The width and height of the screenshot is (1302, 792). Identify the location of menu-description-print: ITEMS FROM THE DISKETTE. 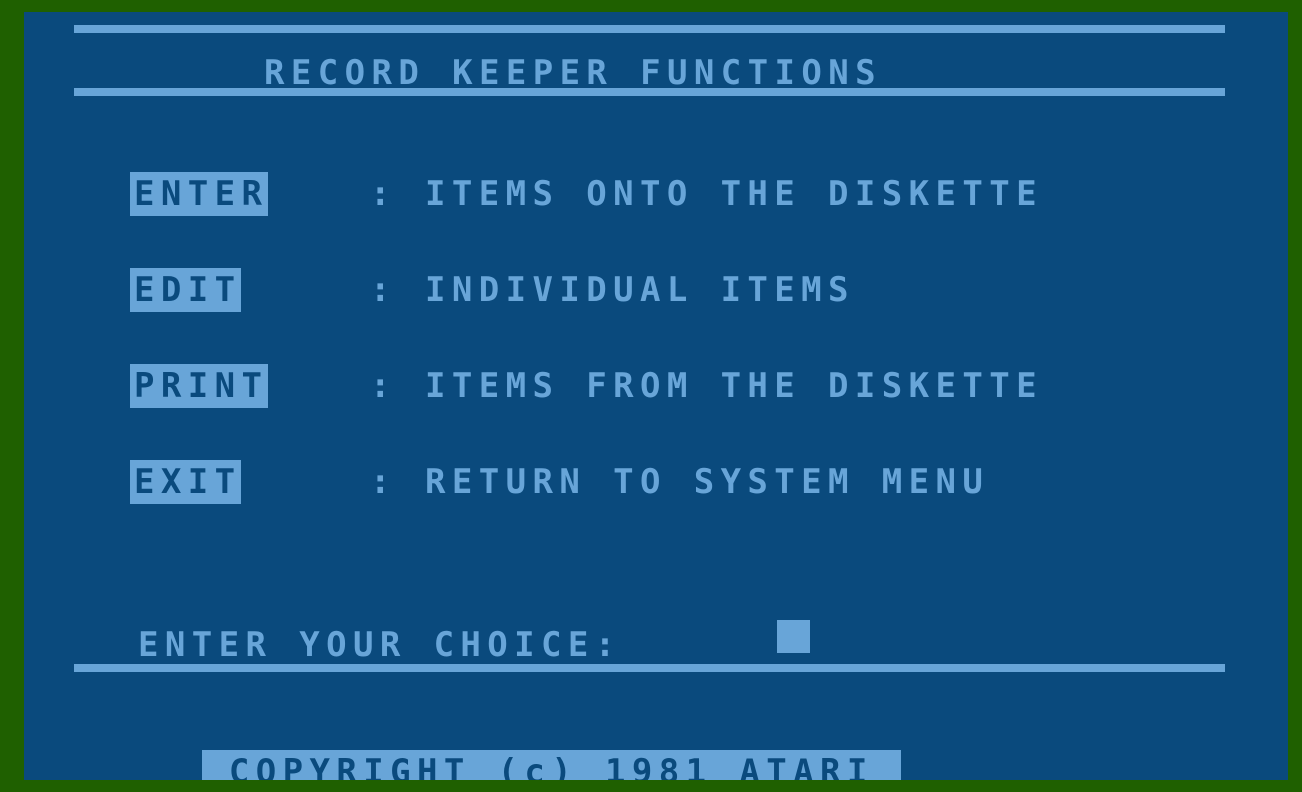
(734, 386).